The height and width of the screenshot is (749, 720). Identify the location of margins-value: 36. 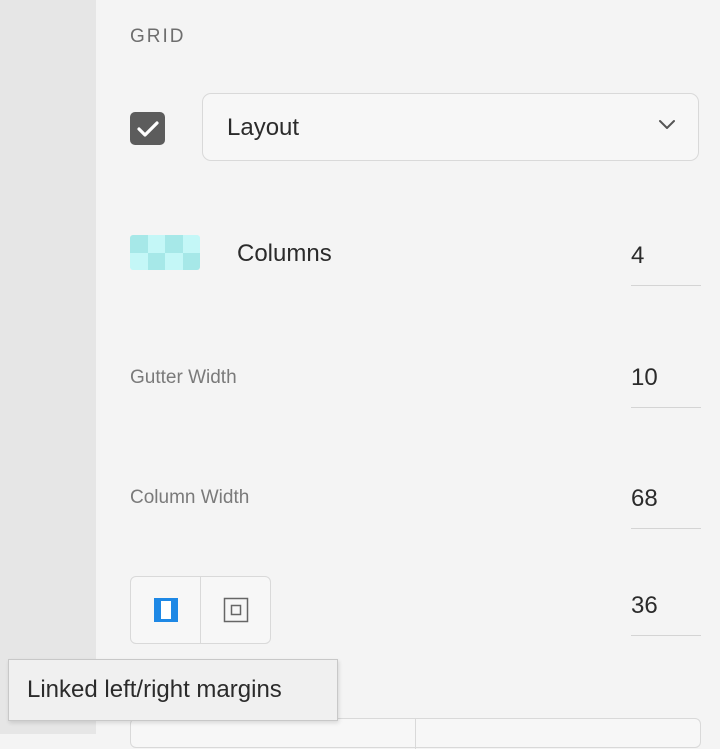
(644, 605).